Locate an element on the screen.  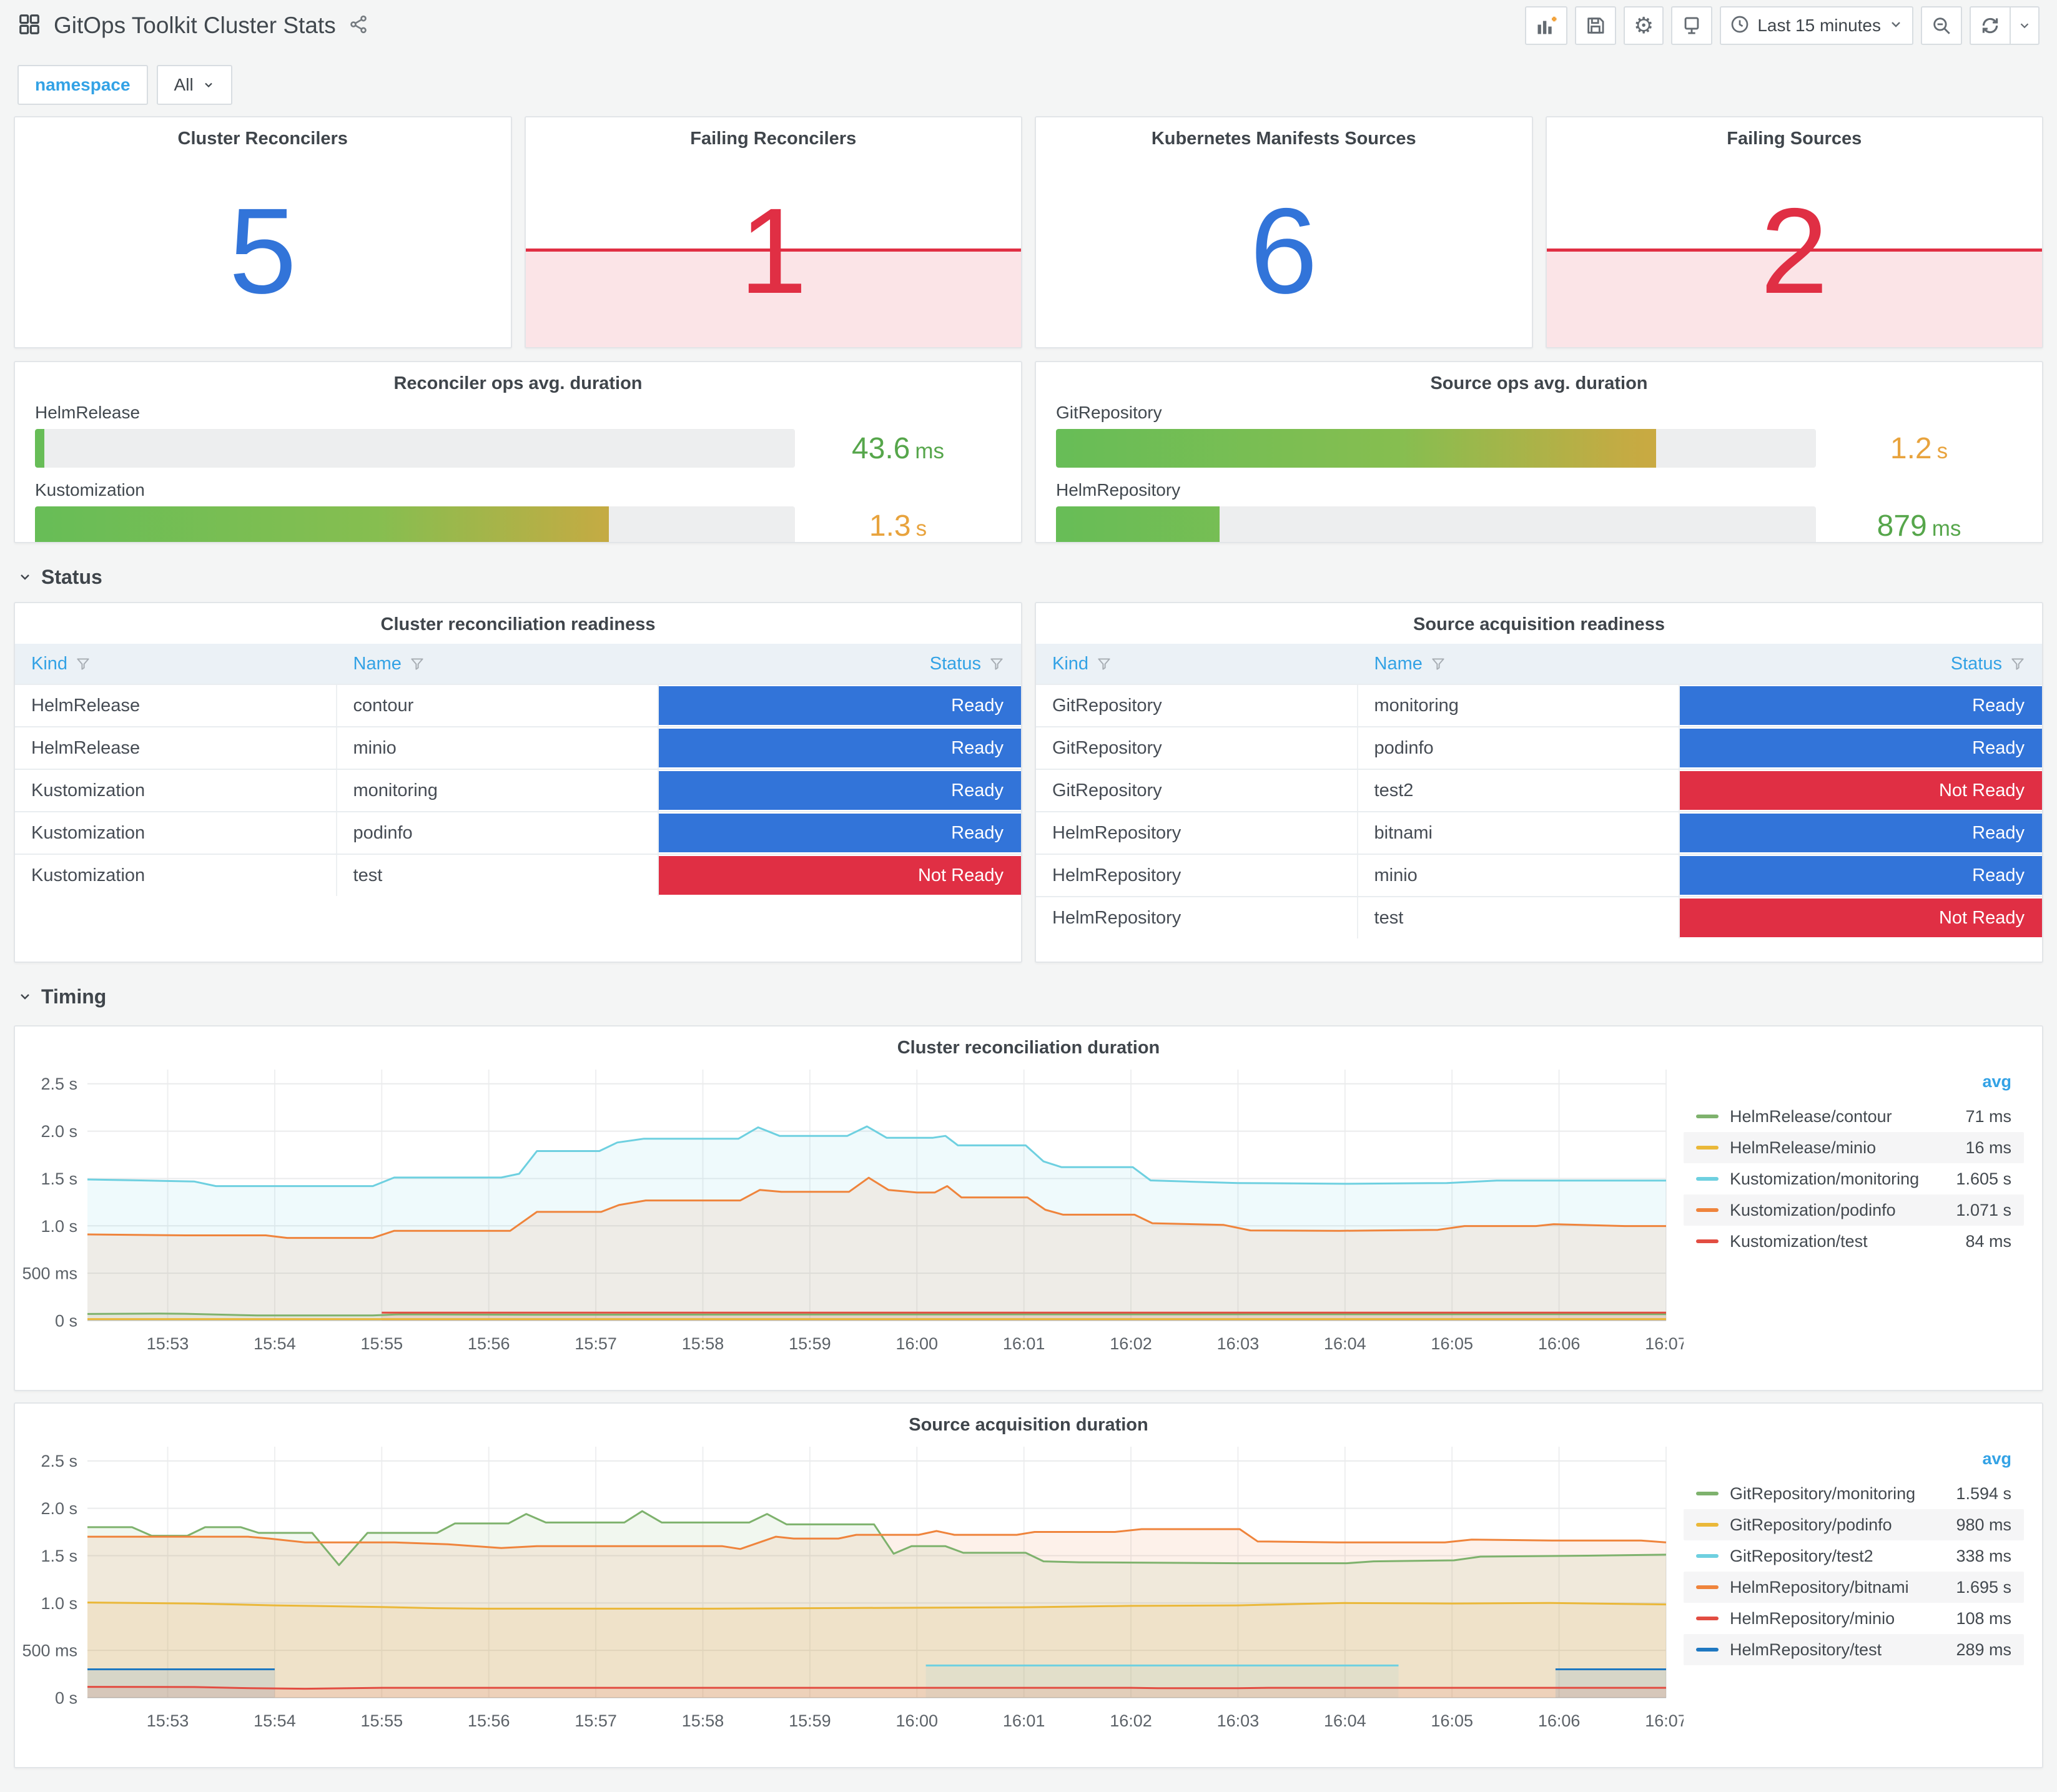
chart-title: Source acquisition duration is located at coordinates (1028, 1425).